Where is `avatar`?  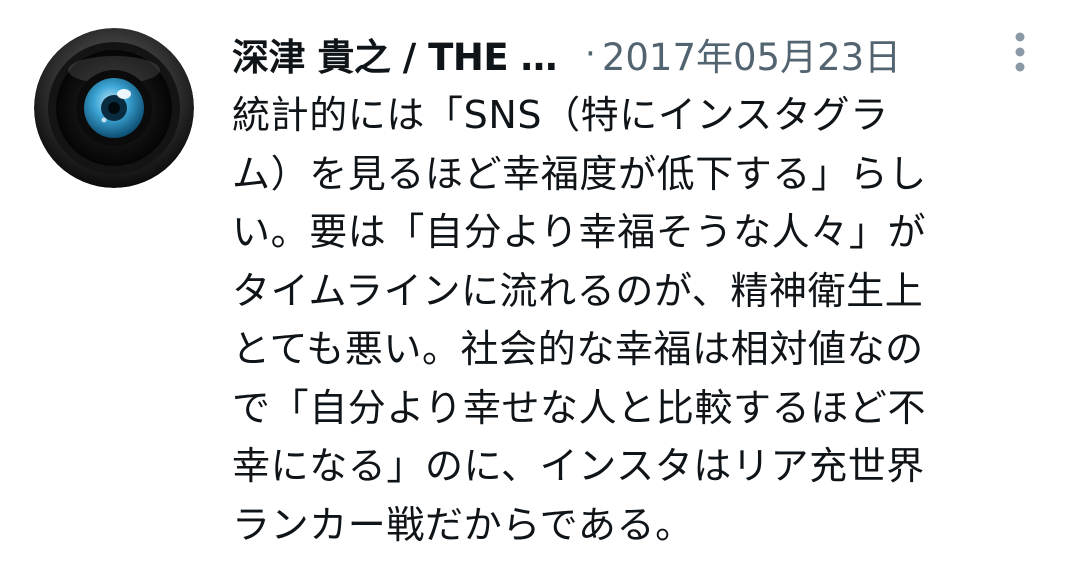 avatar is located at coordinates (114, 108).